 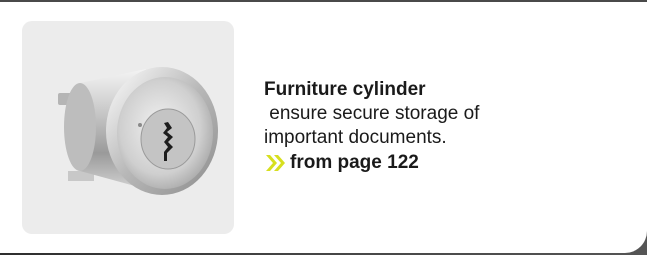 I want to click on page-reference-label: from page 122, so click(x=354, y=163).